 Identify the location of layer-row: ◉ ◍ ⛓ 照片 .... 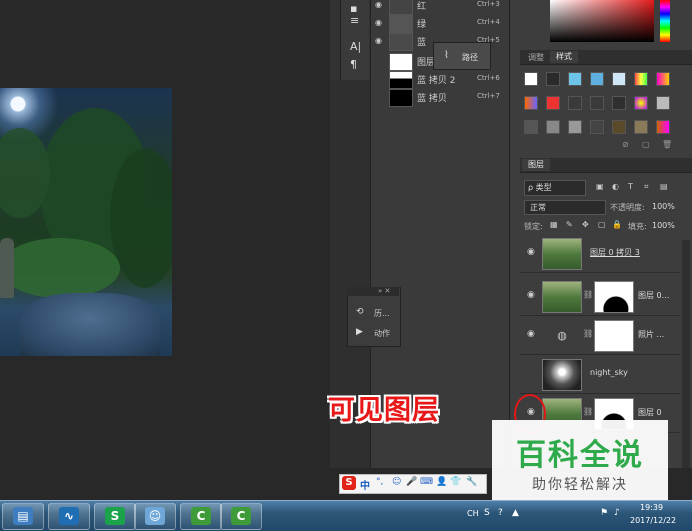
(600, 335).